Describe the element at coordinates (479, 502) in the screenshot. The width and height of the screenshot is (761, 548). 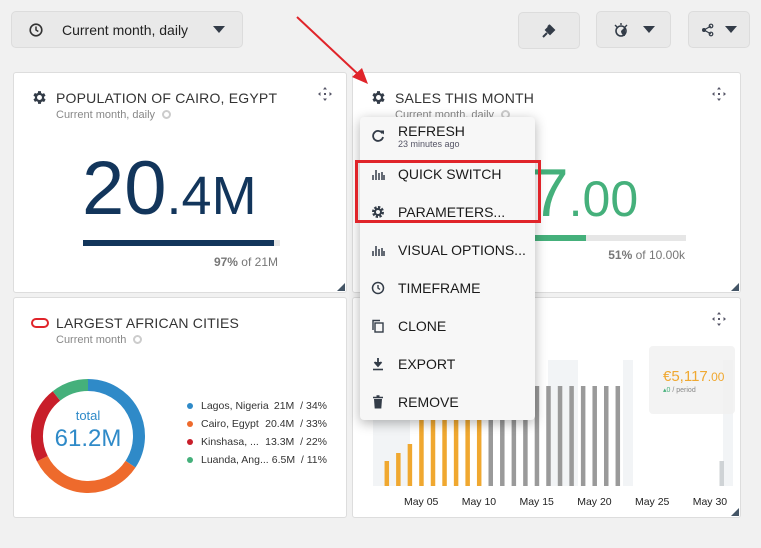
I see `x-tick-label: May 10` at that location.